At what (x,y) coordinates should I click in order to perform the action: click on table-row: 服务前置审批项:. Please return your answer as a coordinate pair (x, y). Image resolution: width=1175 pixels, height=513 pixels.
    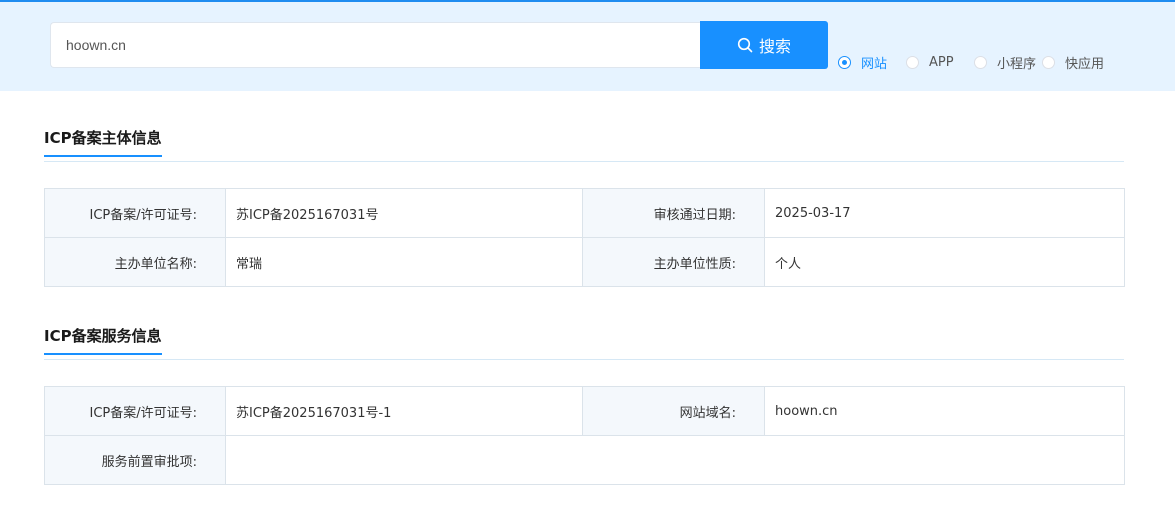
    Looking at the image, I should click on (584, 460).